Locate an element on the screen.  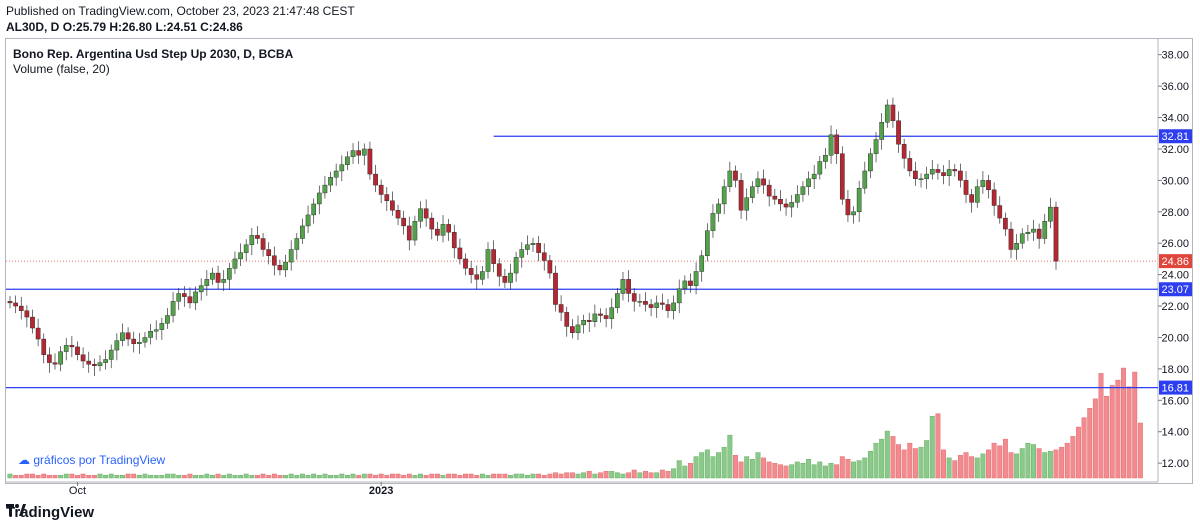
y-tick-label: 38.00 is located at coordinates (1175, 56).